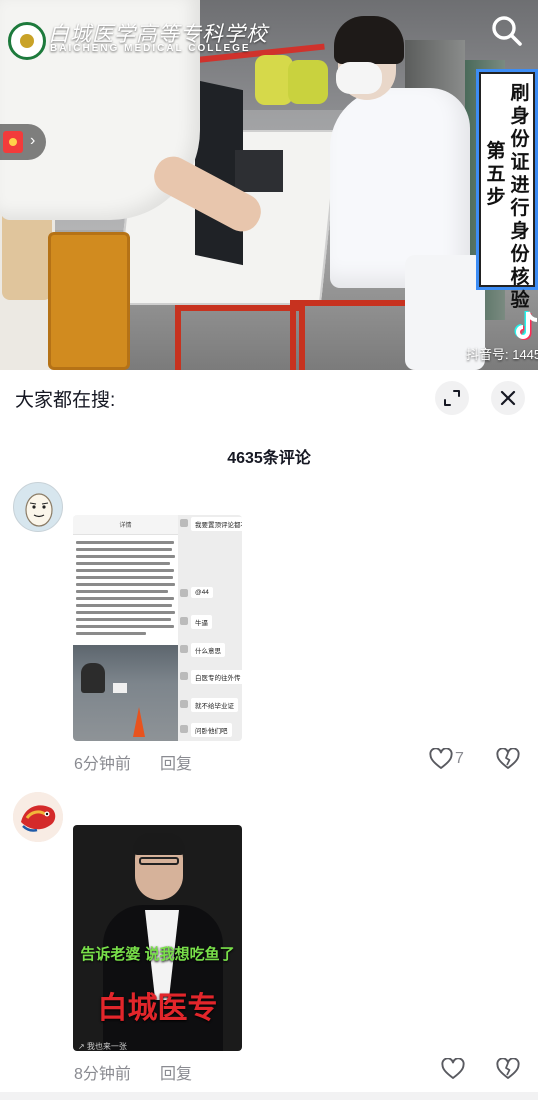  I want to click on video-suitcase, so click(89, 301).